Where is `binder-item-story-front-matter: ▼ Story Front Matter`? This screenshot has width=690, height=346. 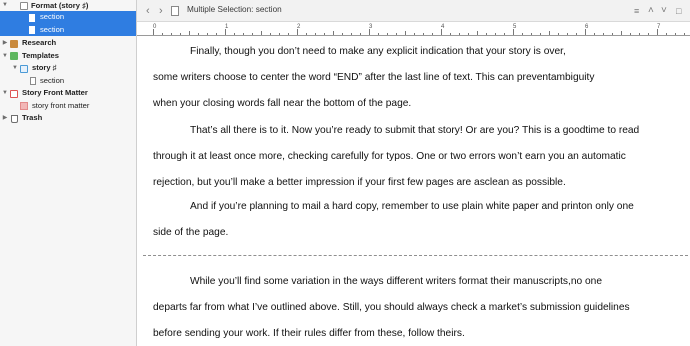 binder-item-story-front-matter: ▼ Story Front Matter is located at coordinates (68, 93).